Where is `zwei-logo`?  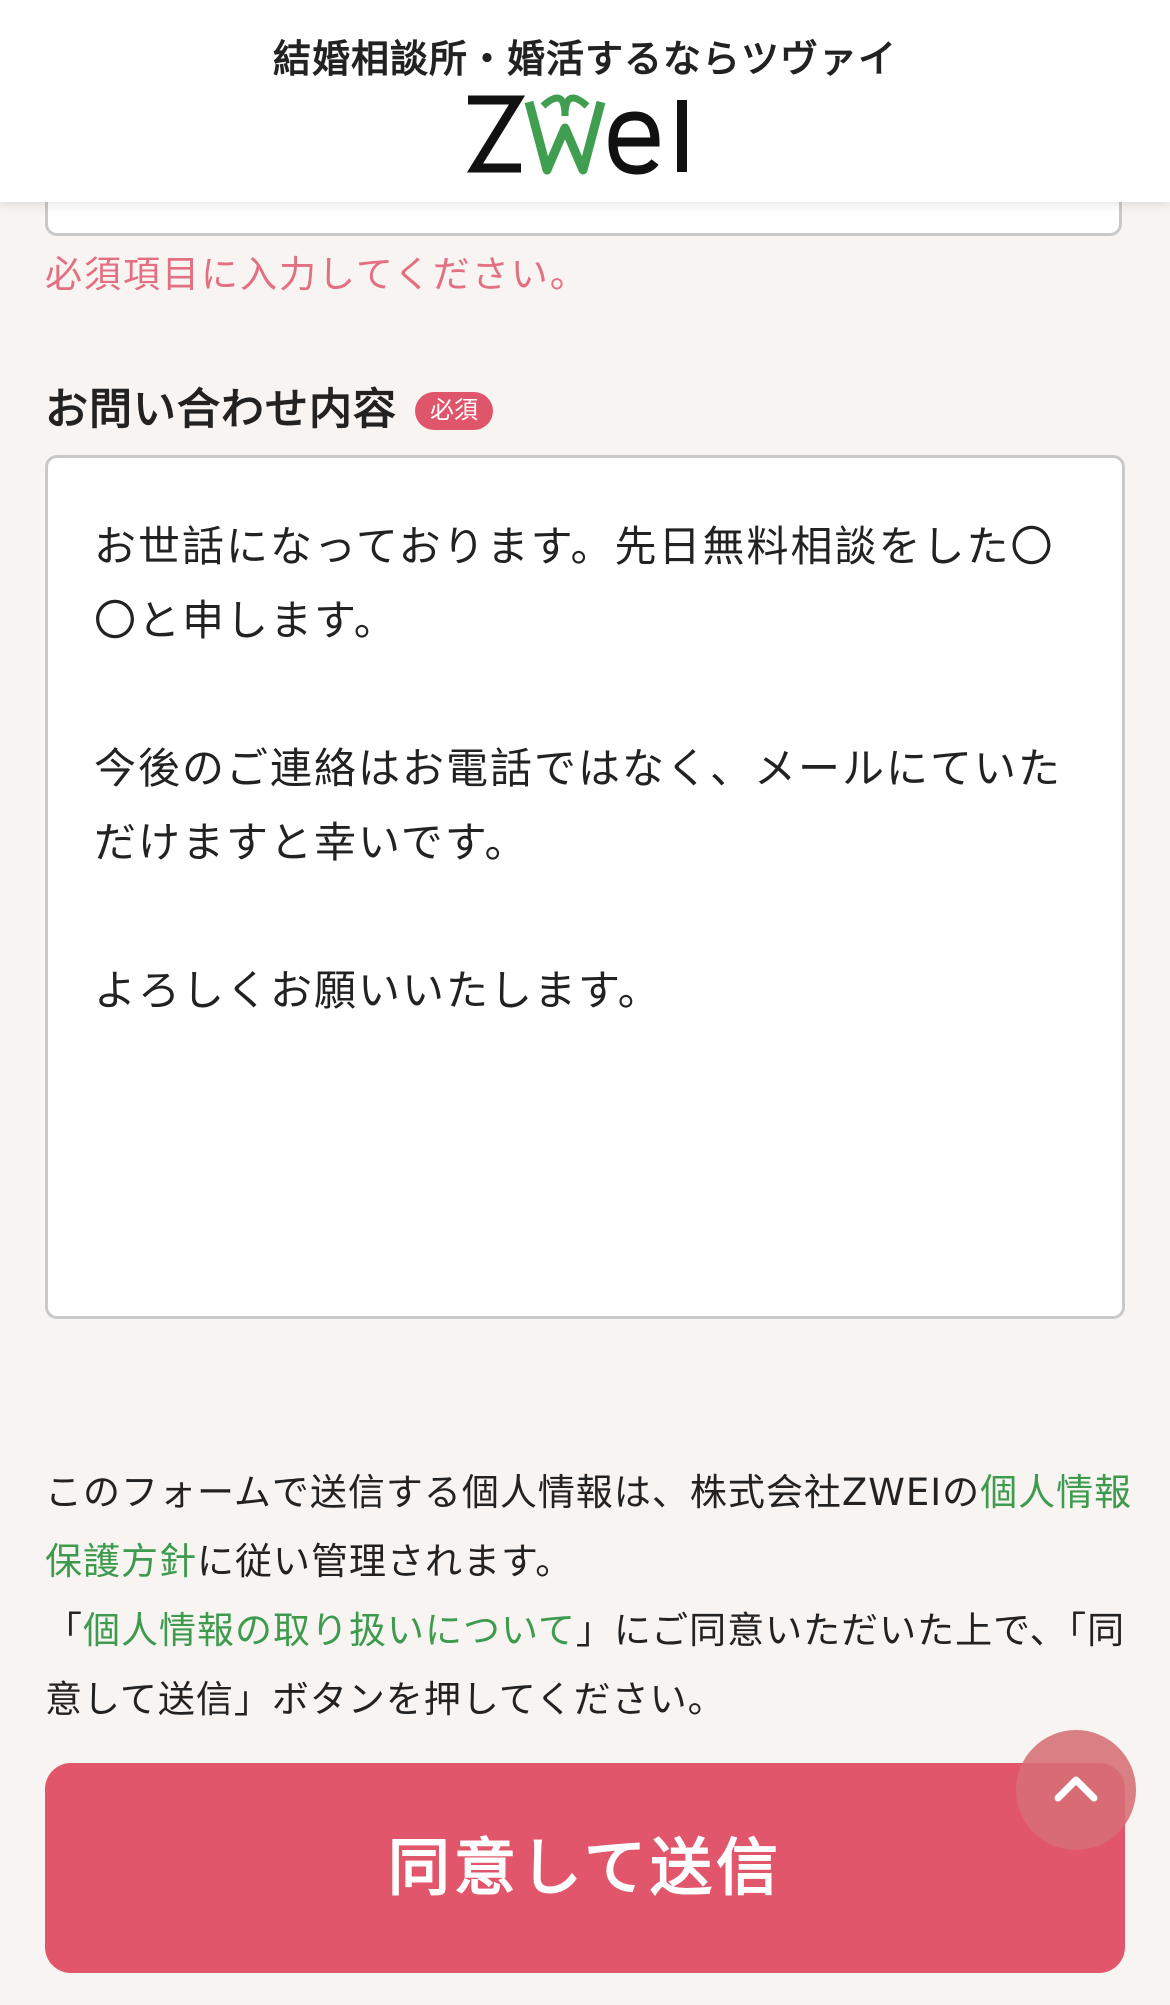
zwei-logo is located at coordinates (585, 133).